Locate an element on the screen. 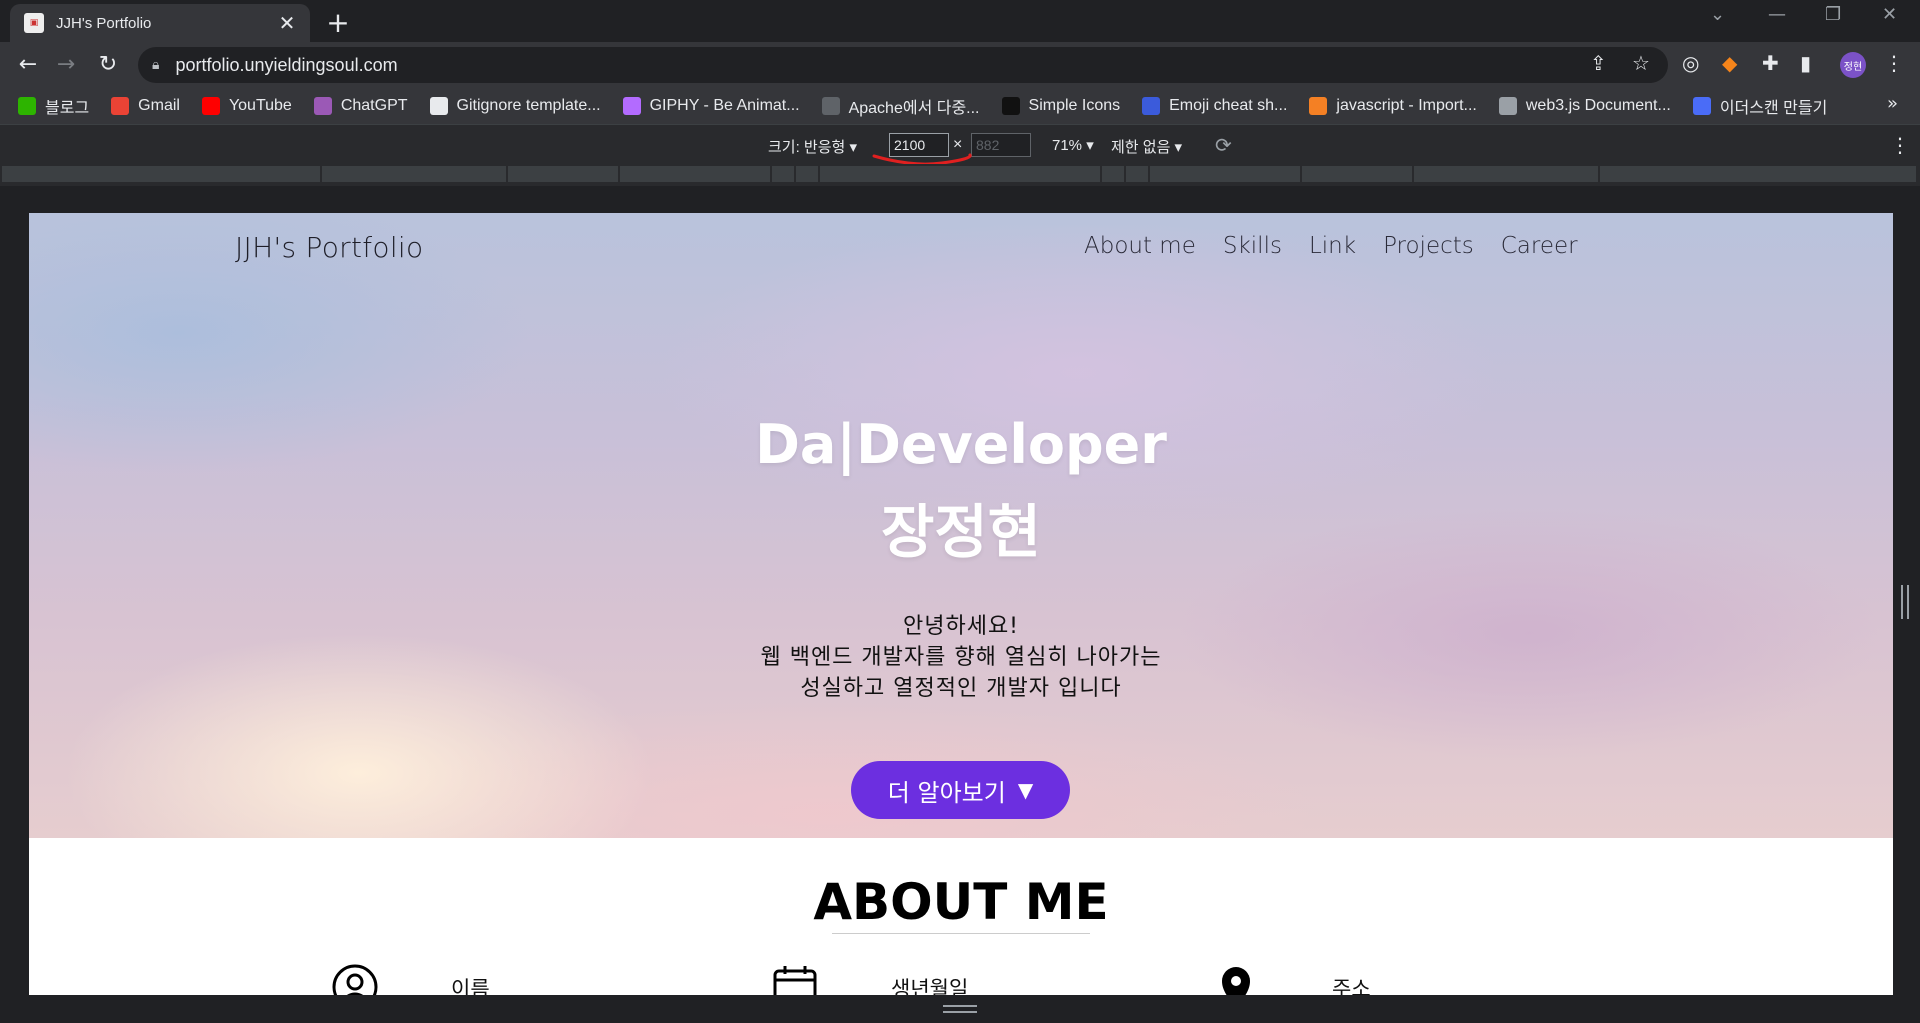 This screenshot has width=1920, height=1023. metamask-fox-icon: ◆ is located at coordinates (1729, 63).